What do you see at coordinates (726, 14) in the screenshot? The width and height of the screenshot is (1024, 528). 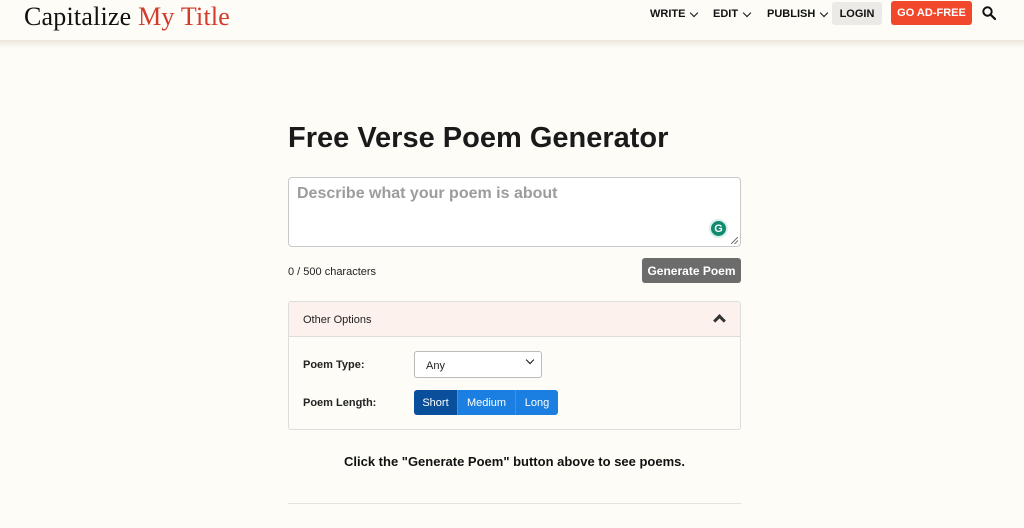 I see `nav-edit-label: EDIT` at bounding box center [726, 14].